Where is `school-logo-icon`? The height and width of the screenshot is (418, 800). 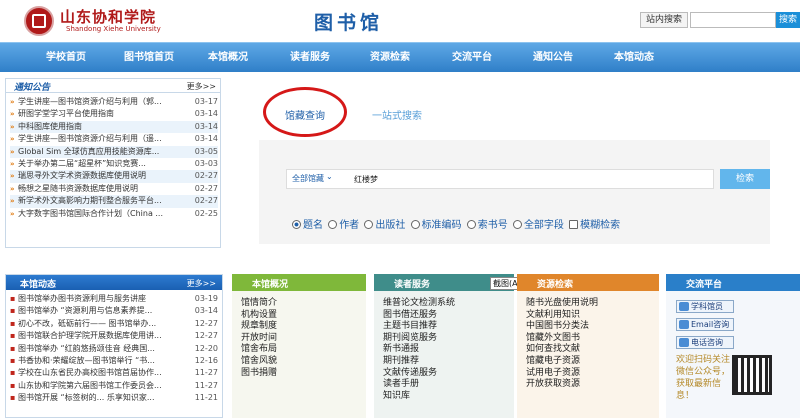
school-logo-icon is located at coordinates (39, 21).